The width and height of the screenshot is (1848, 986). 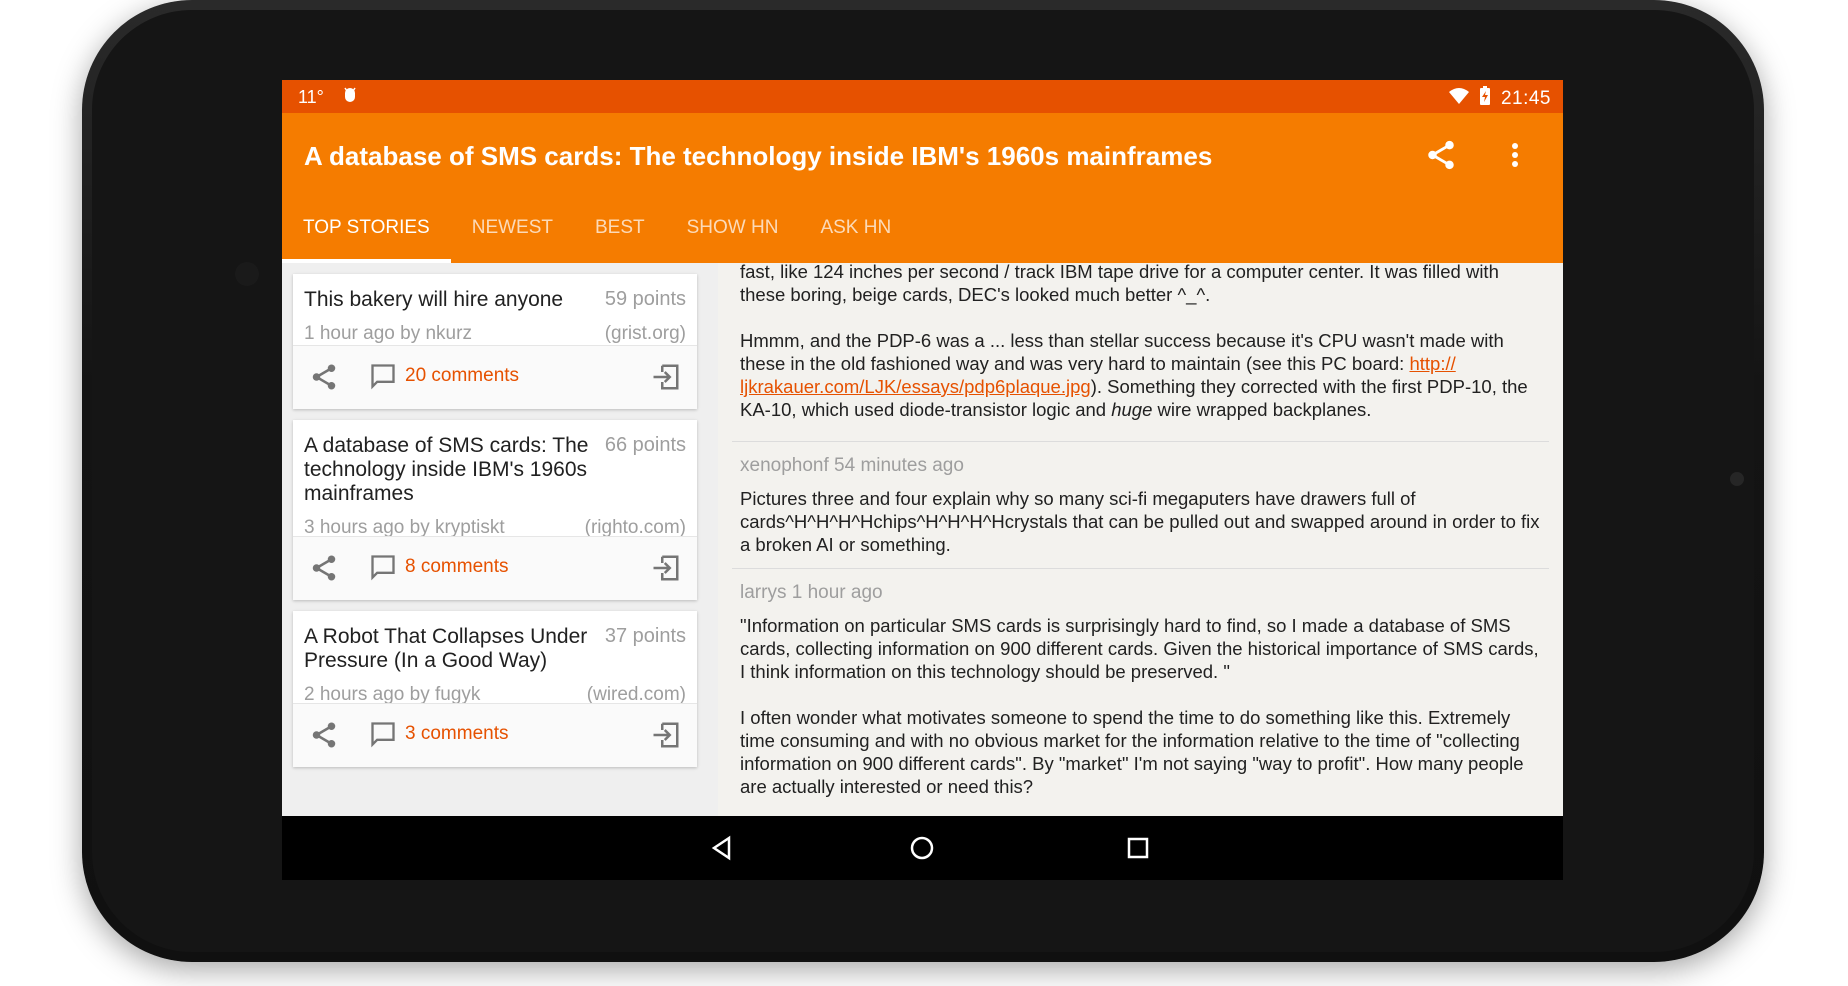 I want to click on recents-icon, so click(x=1138, y=848).